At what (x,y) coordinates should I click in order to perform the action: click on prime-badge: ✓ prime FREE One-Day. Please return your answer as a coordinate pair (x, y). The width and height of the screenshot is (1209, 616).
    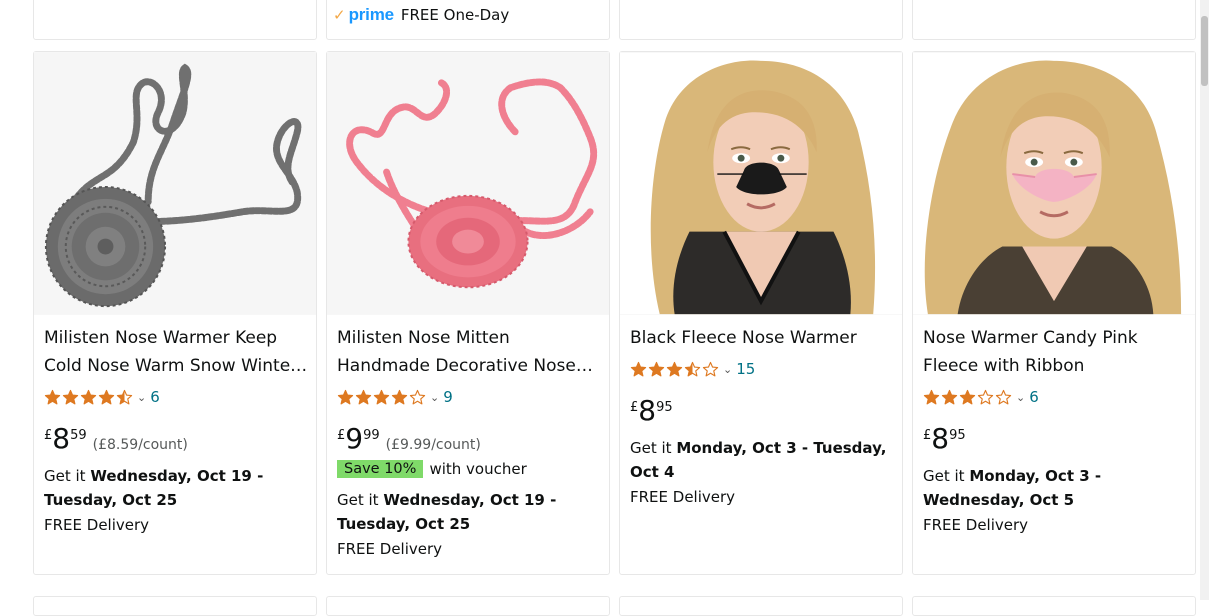
    Looking at the image, I should click on (421, 15).